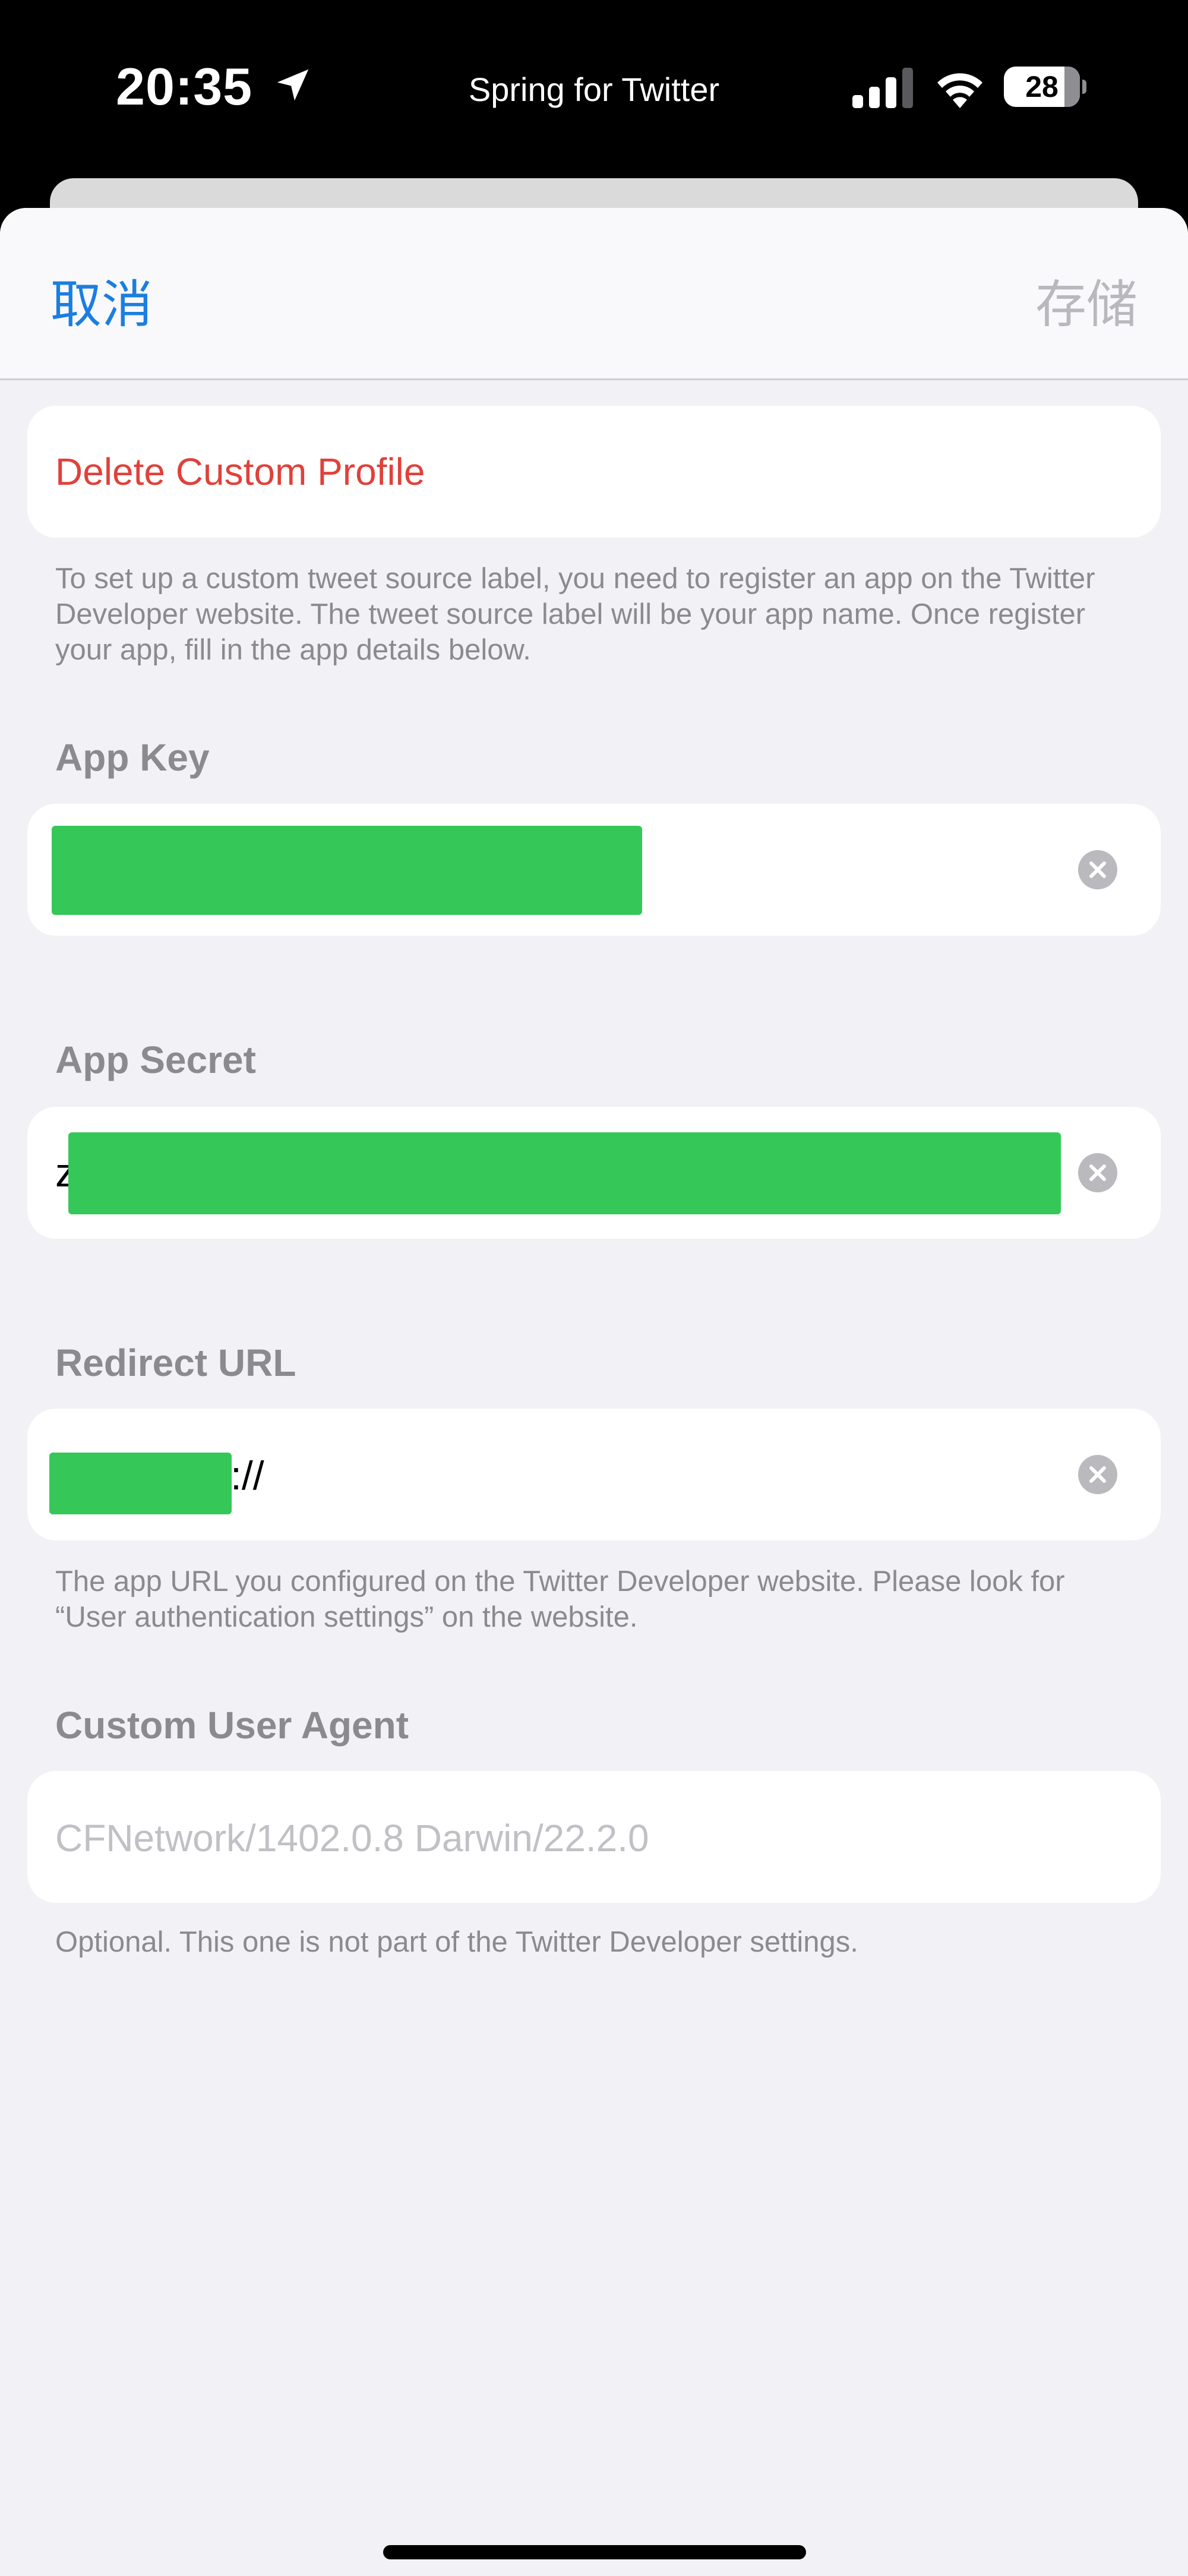  What do you see at coordinates (594, 2552) in the screenshot?
I see `home-indicator` at bounding box center [594, 2552].